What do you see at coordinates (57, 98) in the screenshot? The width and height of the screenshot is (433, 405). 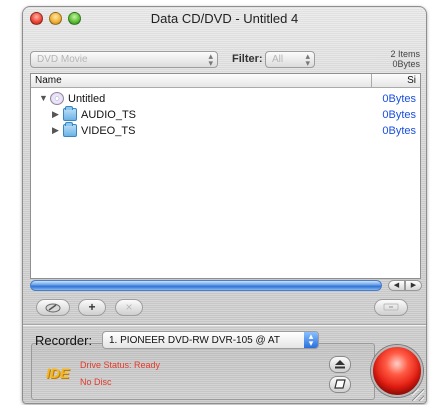 I see `disc-icon` at bounding box center [57, 98].